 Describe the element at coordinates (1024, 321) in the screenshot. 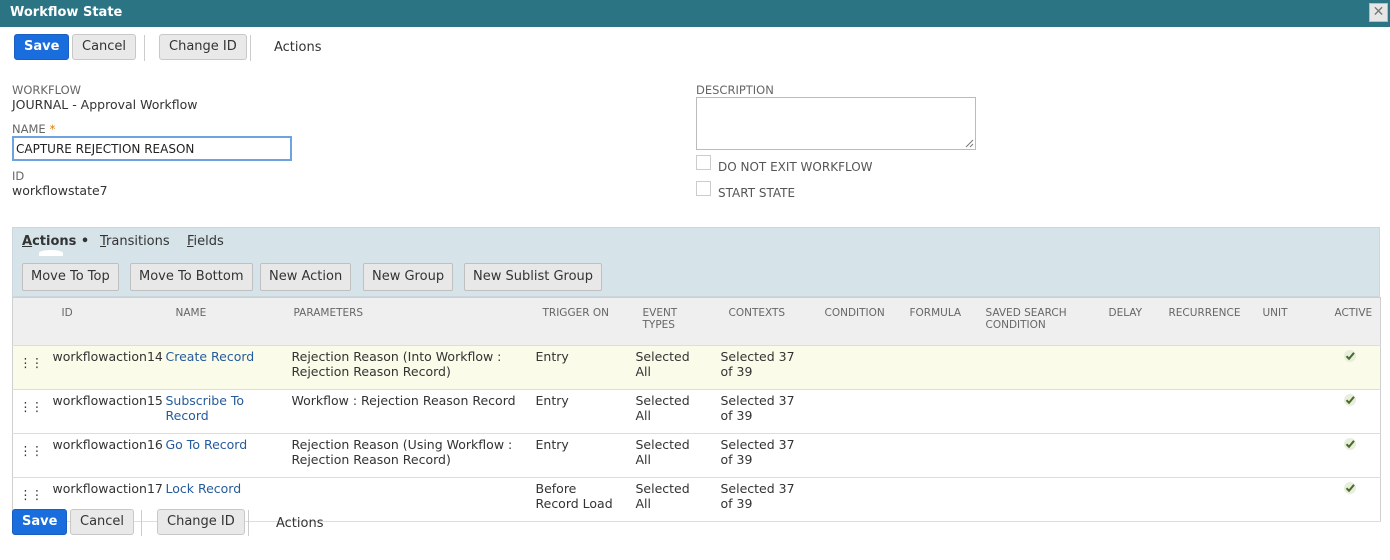

I see `column-header-saved-search-condition: SAVED SEARCH CONDITION` at that location.